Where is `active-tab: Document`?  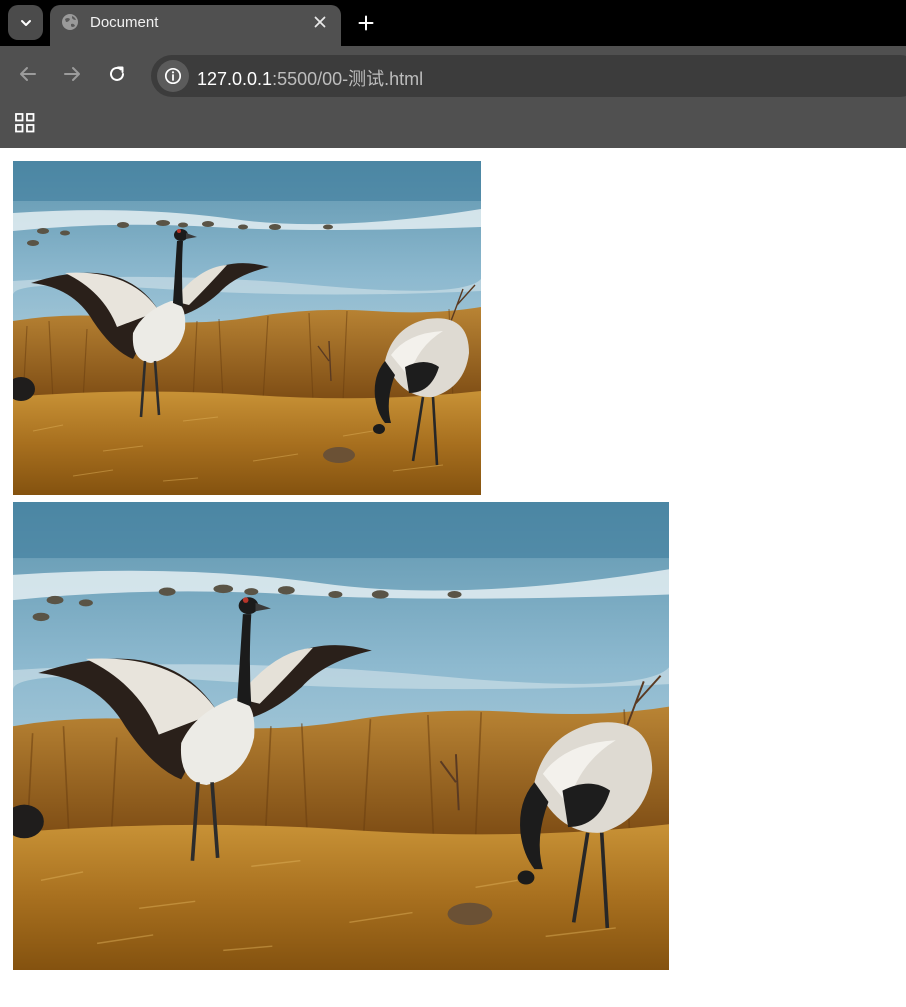
active-tab: Document is located at coordinates (195, 25).